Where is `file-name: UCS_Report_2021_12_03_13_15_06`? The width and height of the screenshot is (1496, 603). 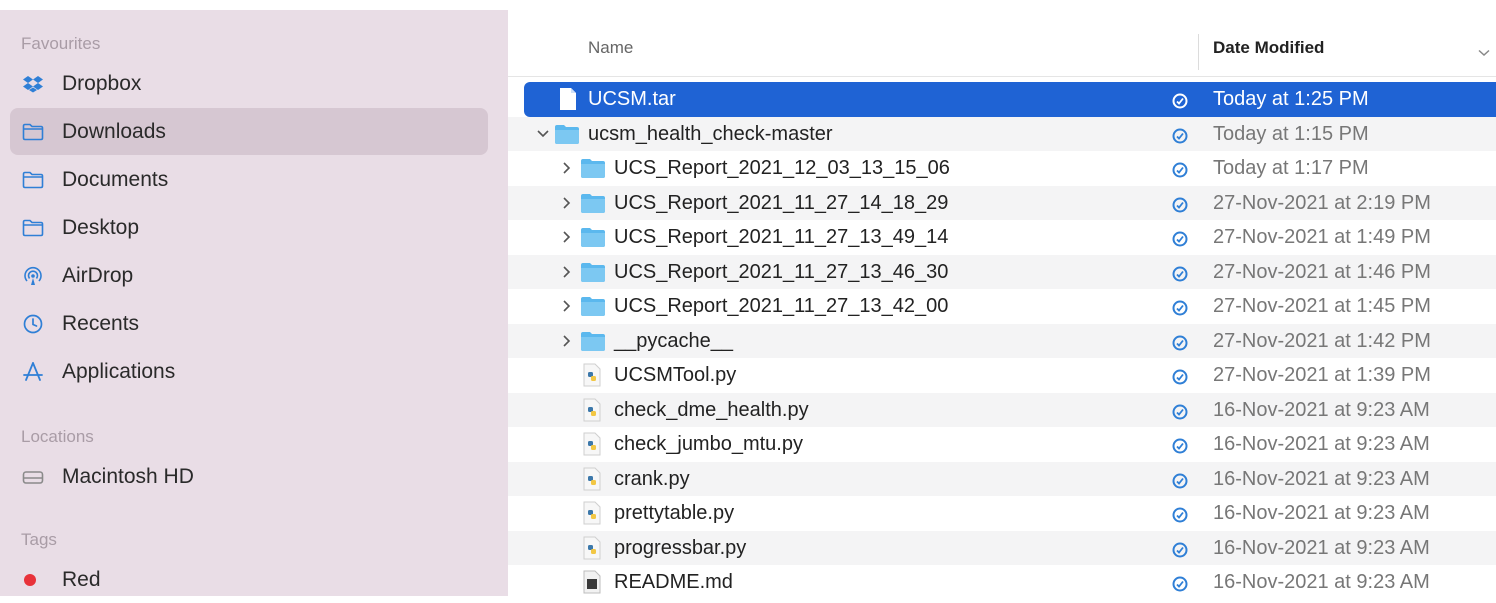
file-name: UCS_Report_2021_12_03_13_15_06 is located at coordinates (782, 168).